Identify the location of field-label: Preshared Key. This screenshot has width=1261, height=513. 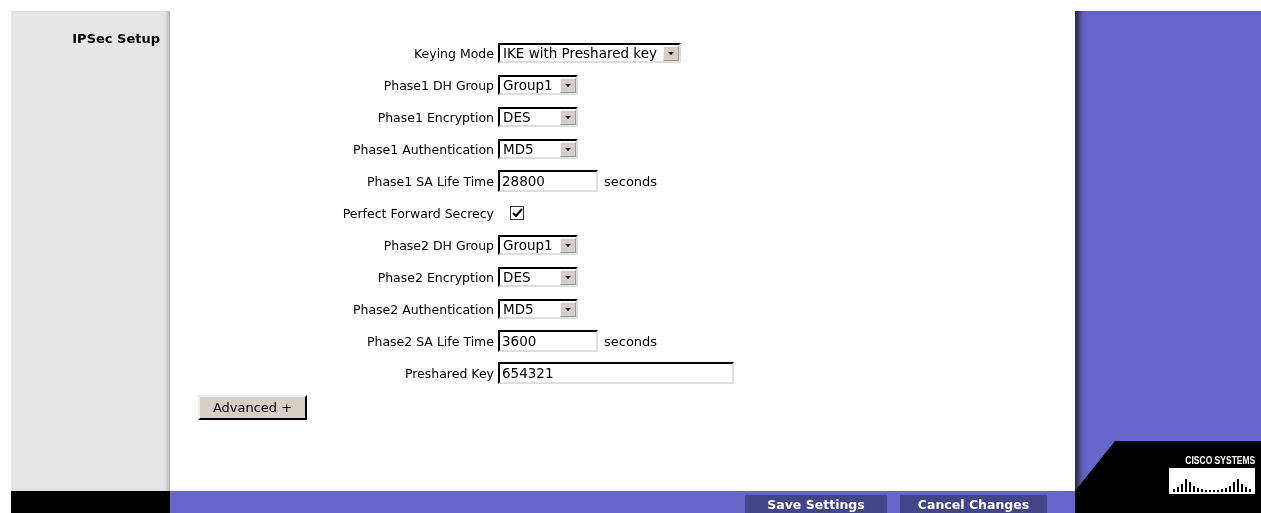
(449, 373).